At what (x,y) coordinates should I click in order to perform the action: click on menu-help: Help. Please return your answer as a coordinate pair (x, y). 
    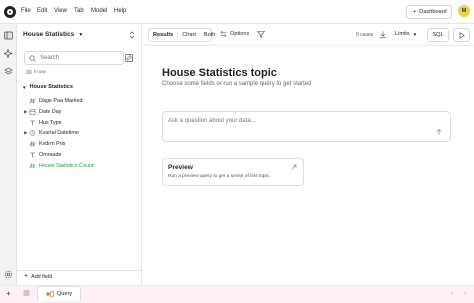
    Looking at the image, I should click on (120, 11).